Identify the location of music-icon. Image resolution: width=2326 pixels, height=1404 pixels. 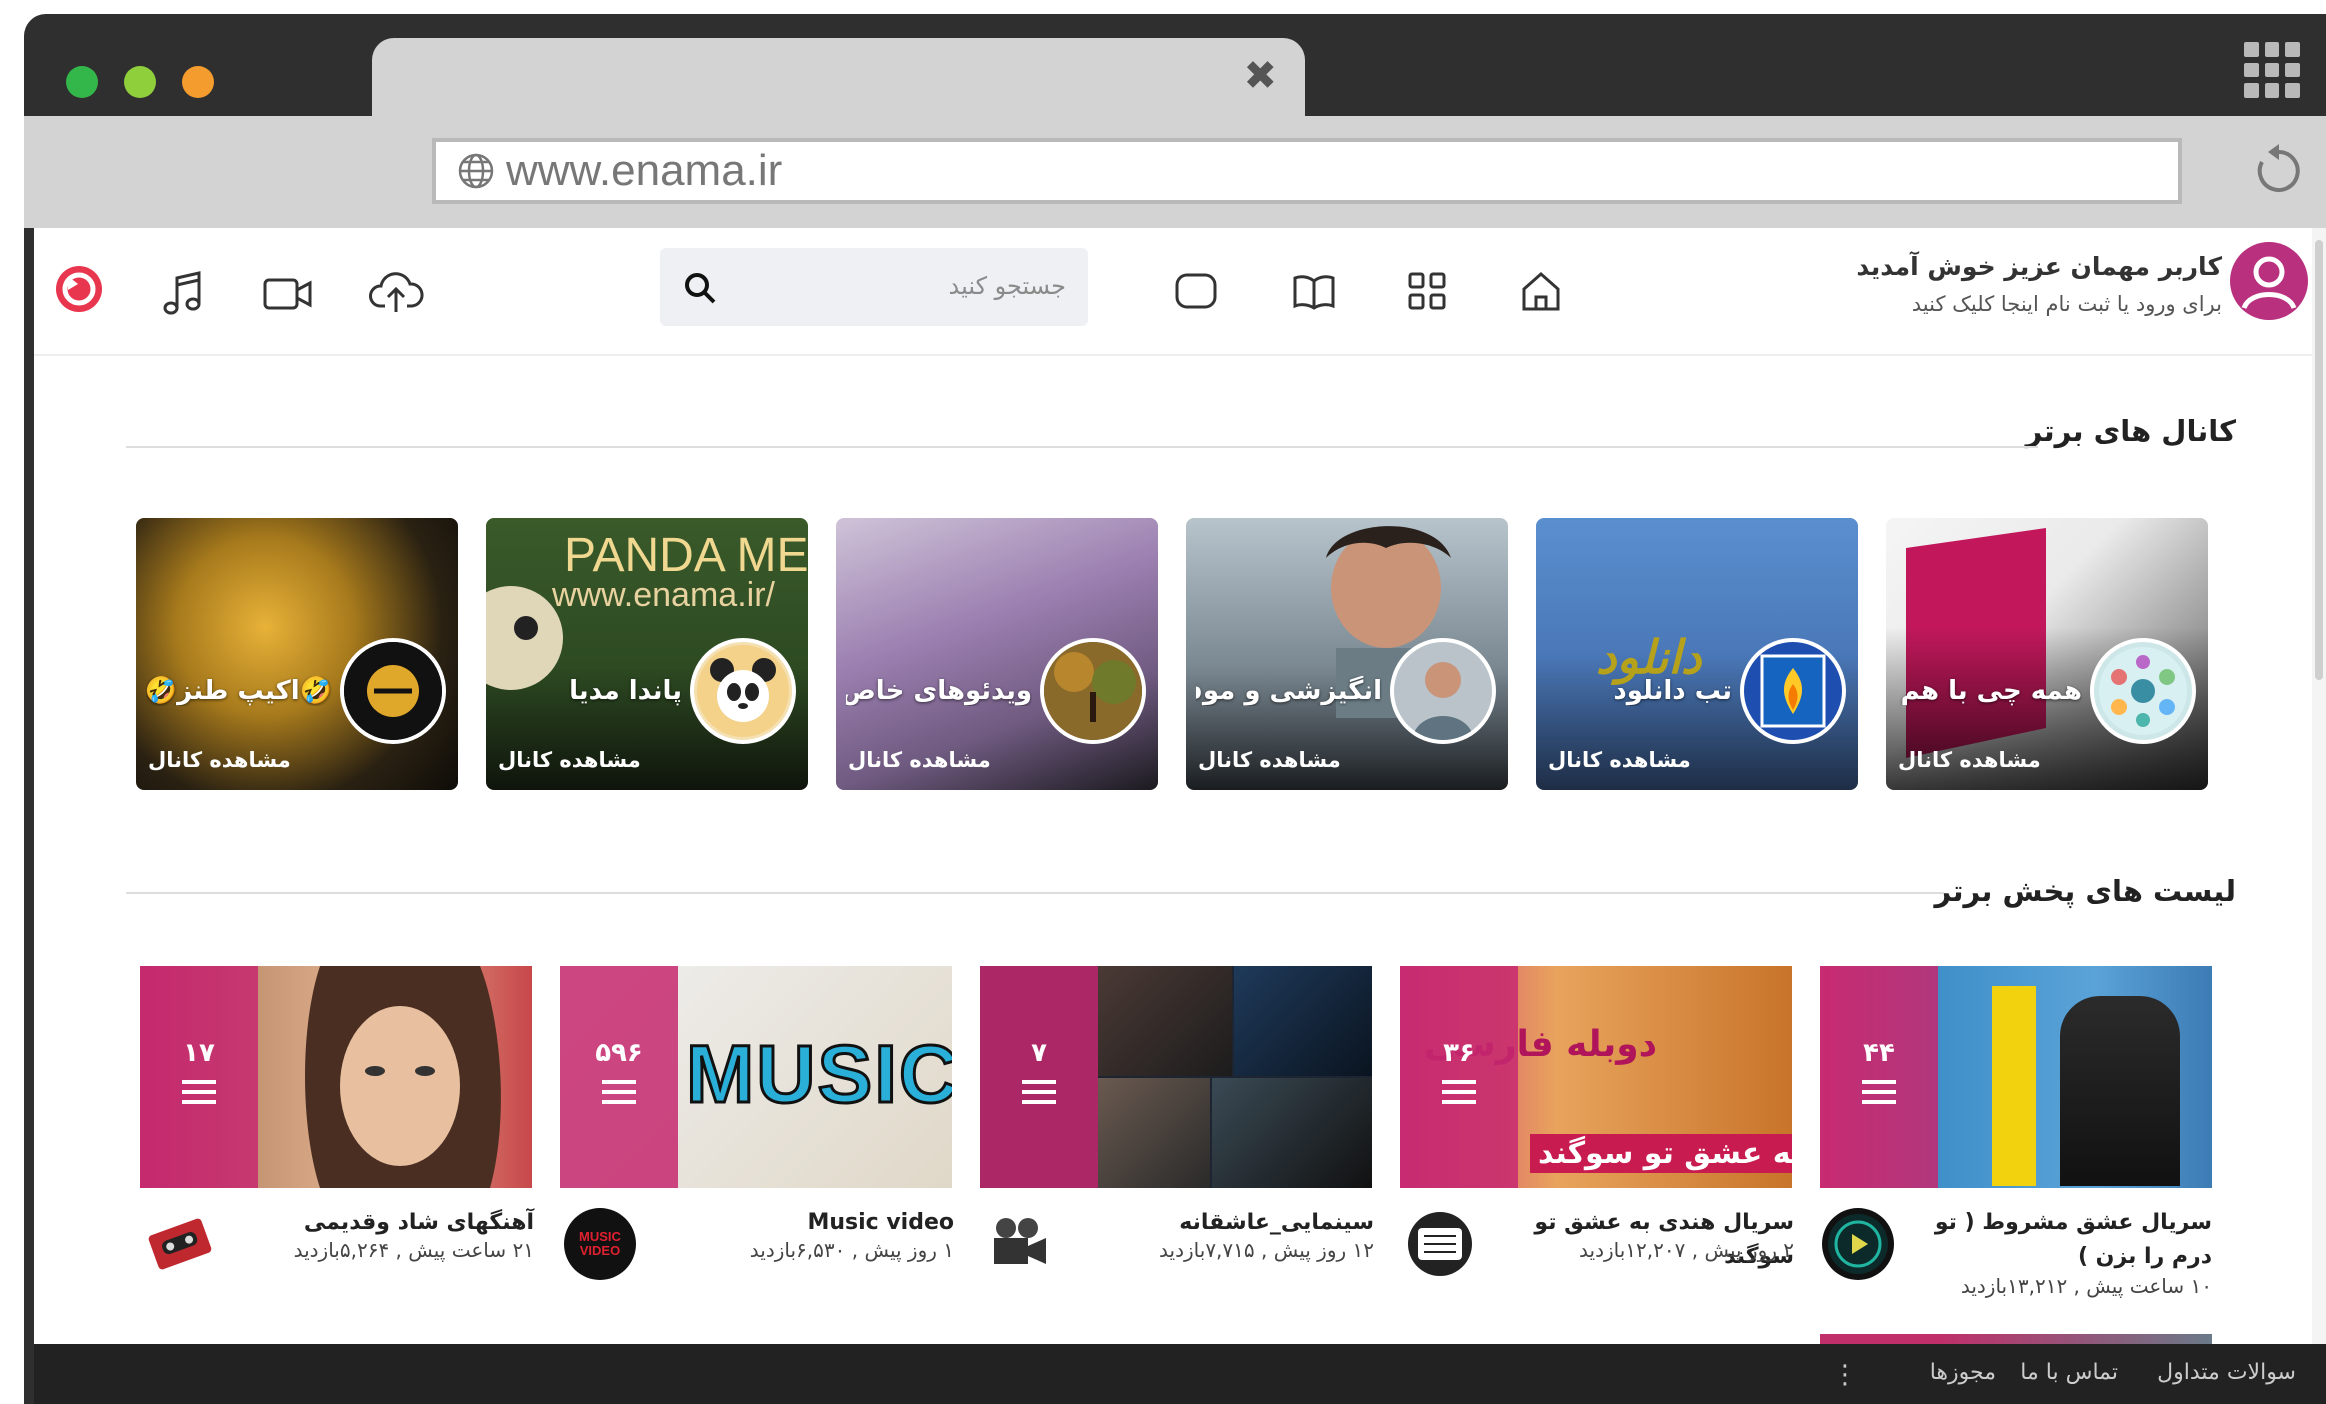
(182, 294).